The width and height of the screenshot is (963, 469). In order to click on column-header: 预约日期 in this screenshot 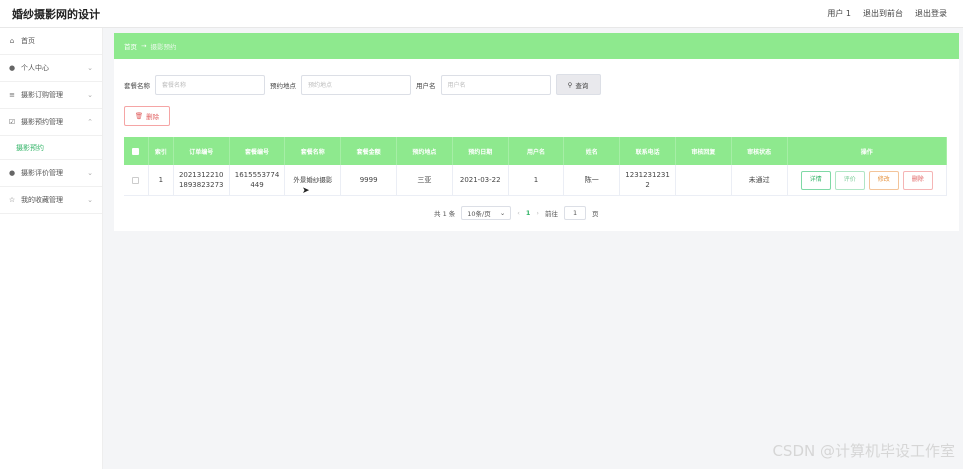, I will do `click(481, 151)`.